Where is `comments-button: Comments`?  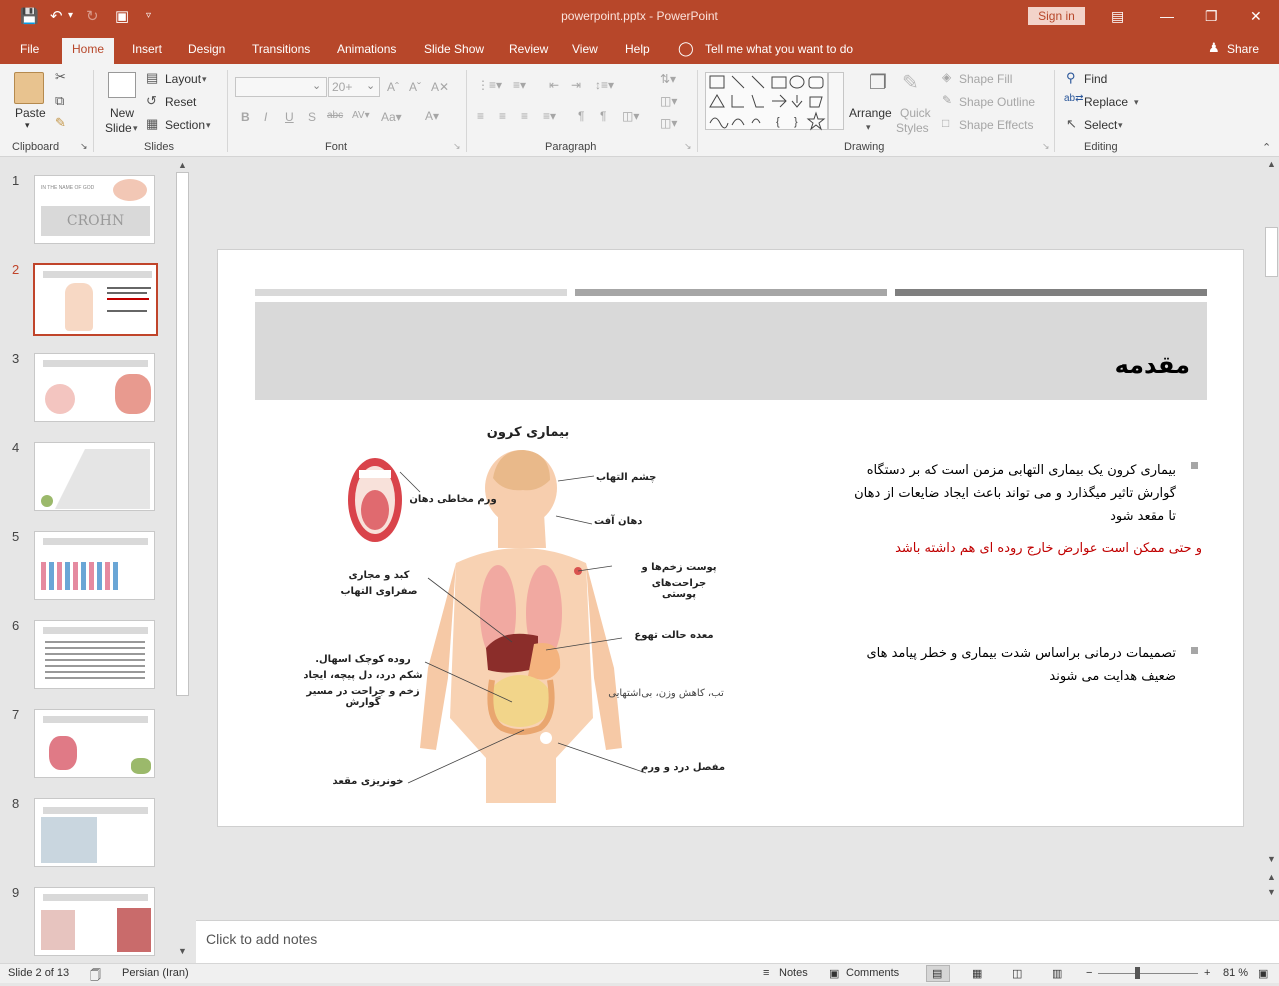 comments-button: Comments is located at coordinates (872, 973).